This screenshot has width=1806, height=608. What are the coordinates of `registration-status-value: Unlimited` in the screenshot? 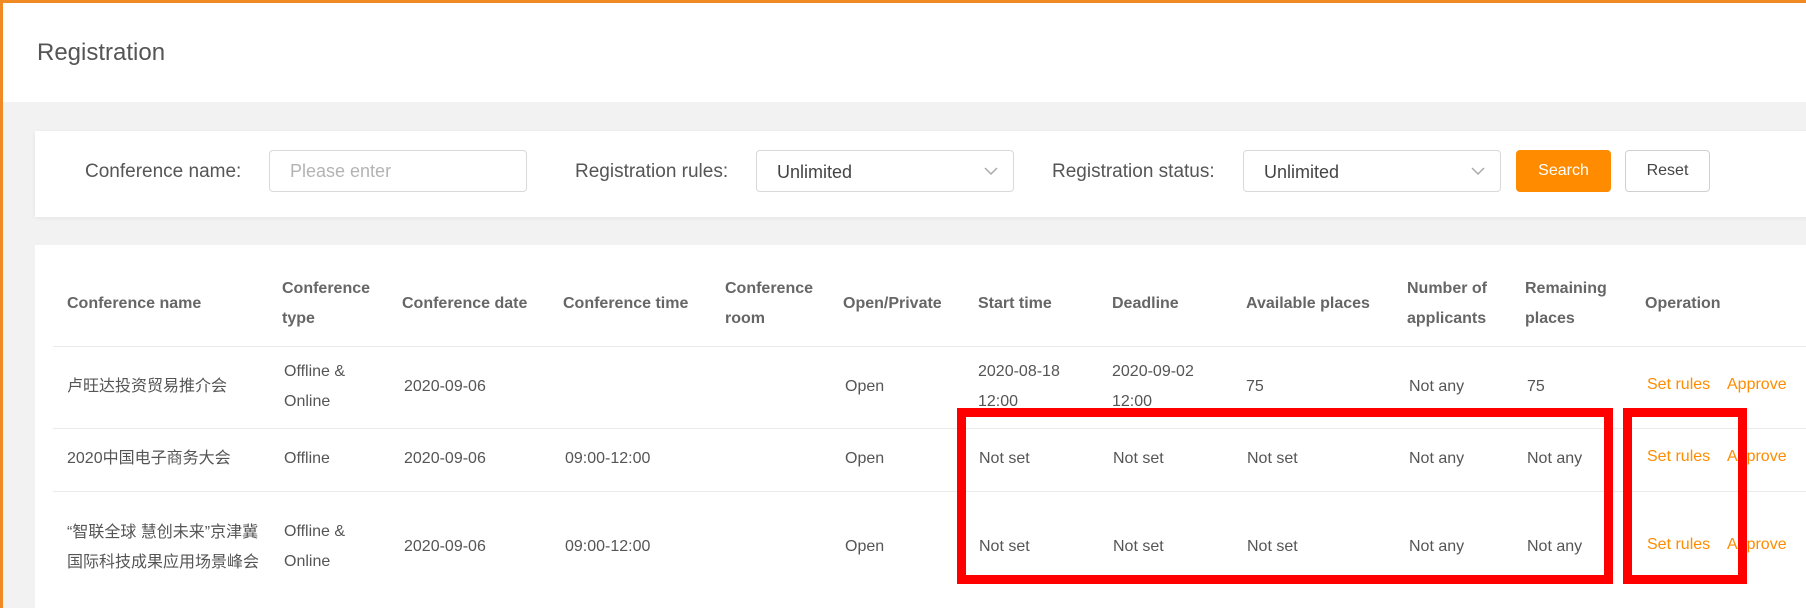 It's located at (1302, 172).